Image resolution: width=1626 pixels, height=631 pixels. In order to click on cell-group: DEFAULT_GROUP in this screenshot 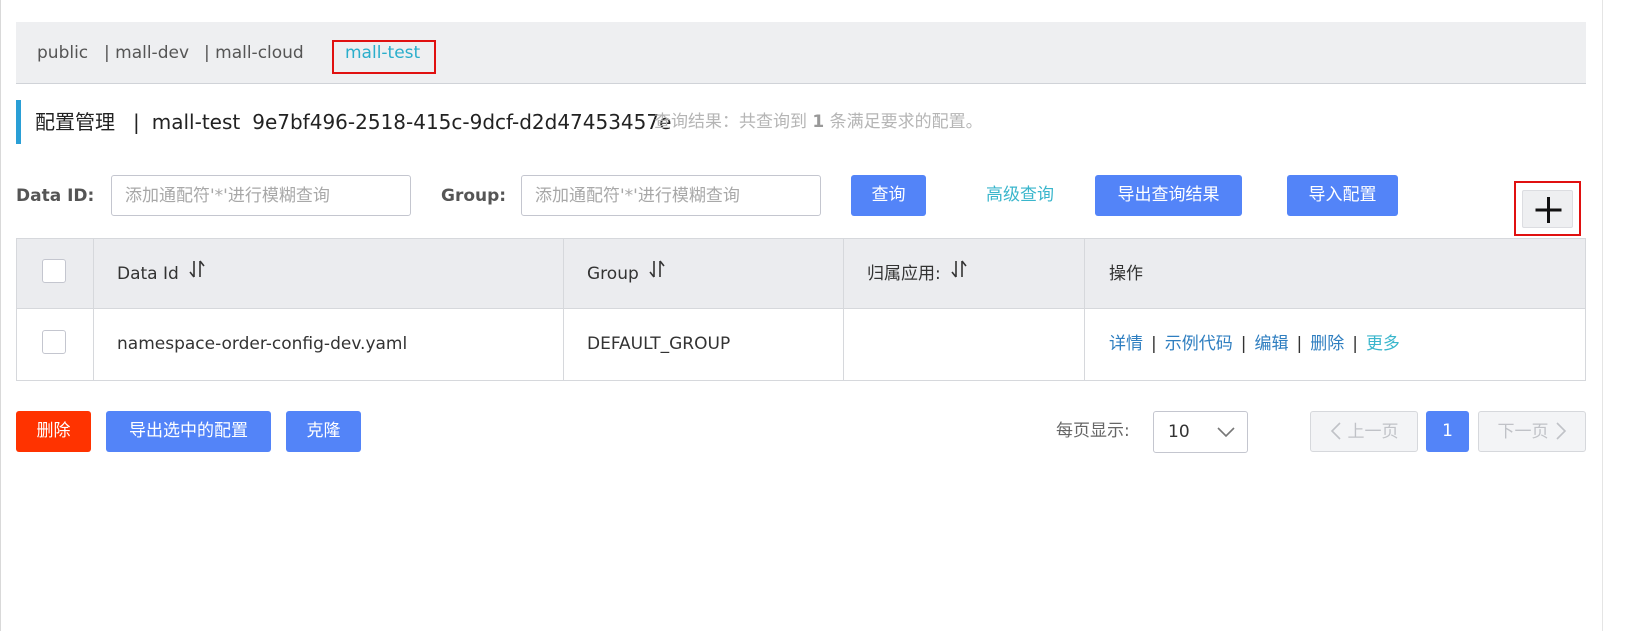, I will do `click(659, 344)`.